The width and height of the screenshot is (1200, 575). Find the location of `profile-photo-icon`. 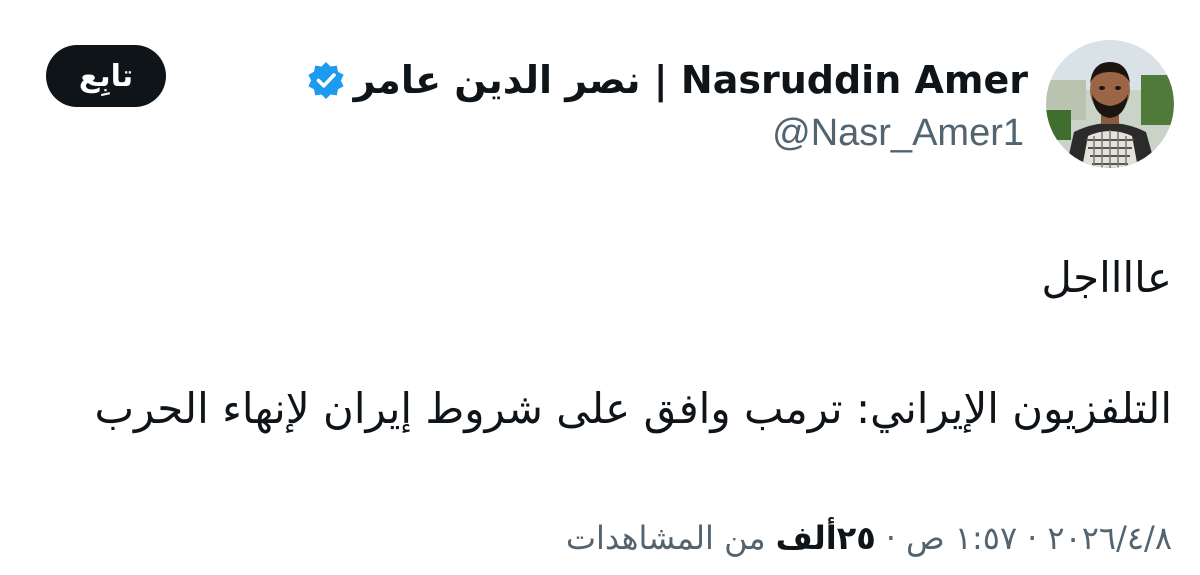

profile-photo-icon is located at coordinates (1110, 104).